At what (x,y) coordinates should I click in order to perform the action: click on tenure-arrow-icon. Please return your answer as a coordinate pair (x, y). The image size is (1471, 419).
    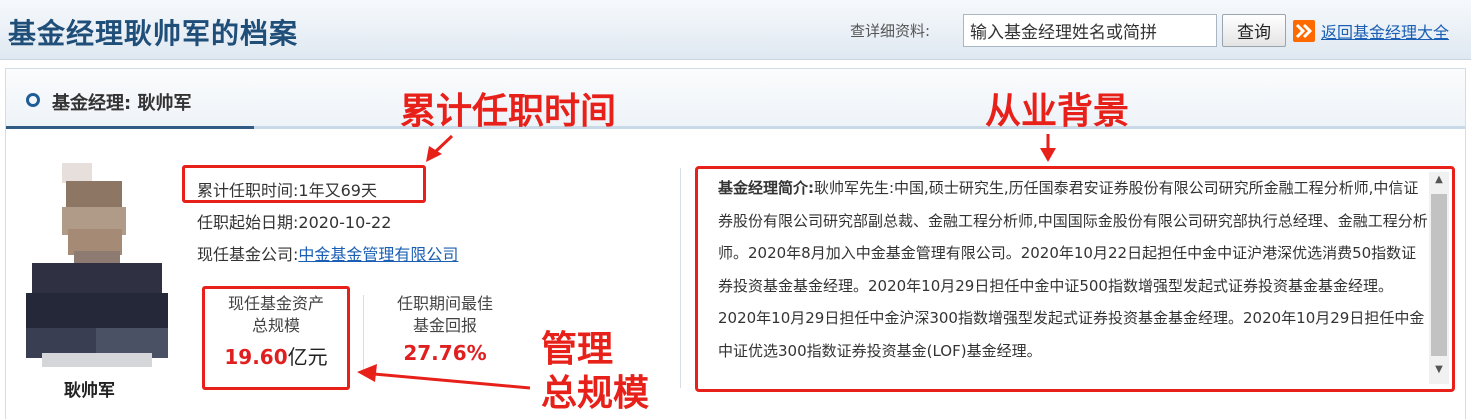
    Looking at the image, I should click on (440, 148).